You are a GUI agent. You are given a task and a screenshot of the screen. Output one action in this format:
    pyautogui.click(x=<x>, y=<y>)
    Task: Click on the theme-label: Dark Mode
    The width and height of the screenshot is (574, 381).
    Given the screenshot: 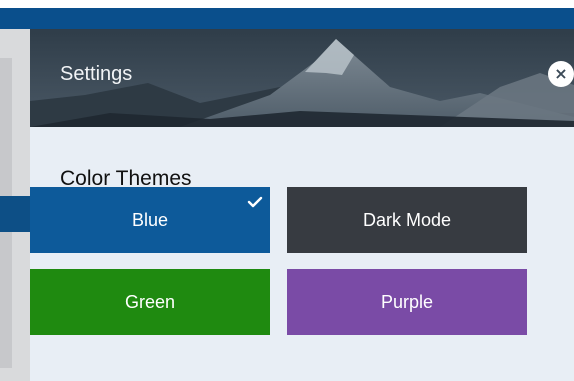 What is the action you would take?
    pyautogui.click(x=407, y=219)
    